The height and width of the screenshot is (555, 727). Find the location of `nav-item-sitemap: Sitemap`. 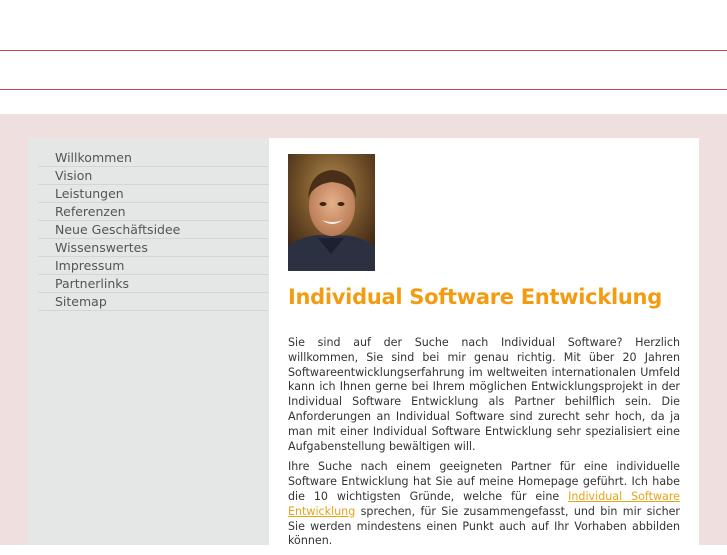

nav-item-sitemap: Sitemap is located at coordinates (157, 302).